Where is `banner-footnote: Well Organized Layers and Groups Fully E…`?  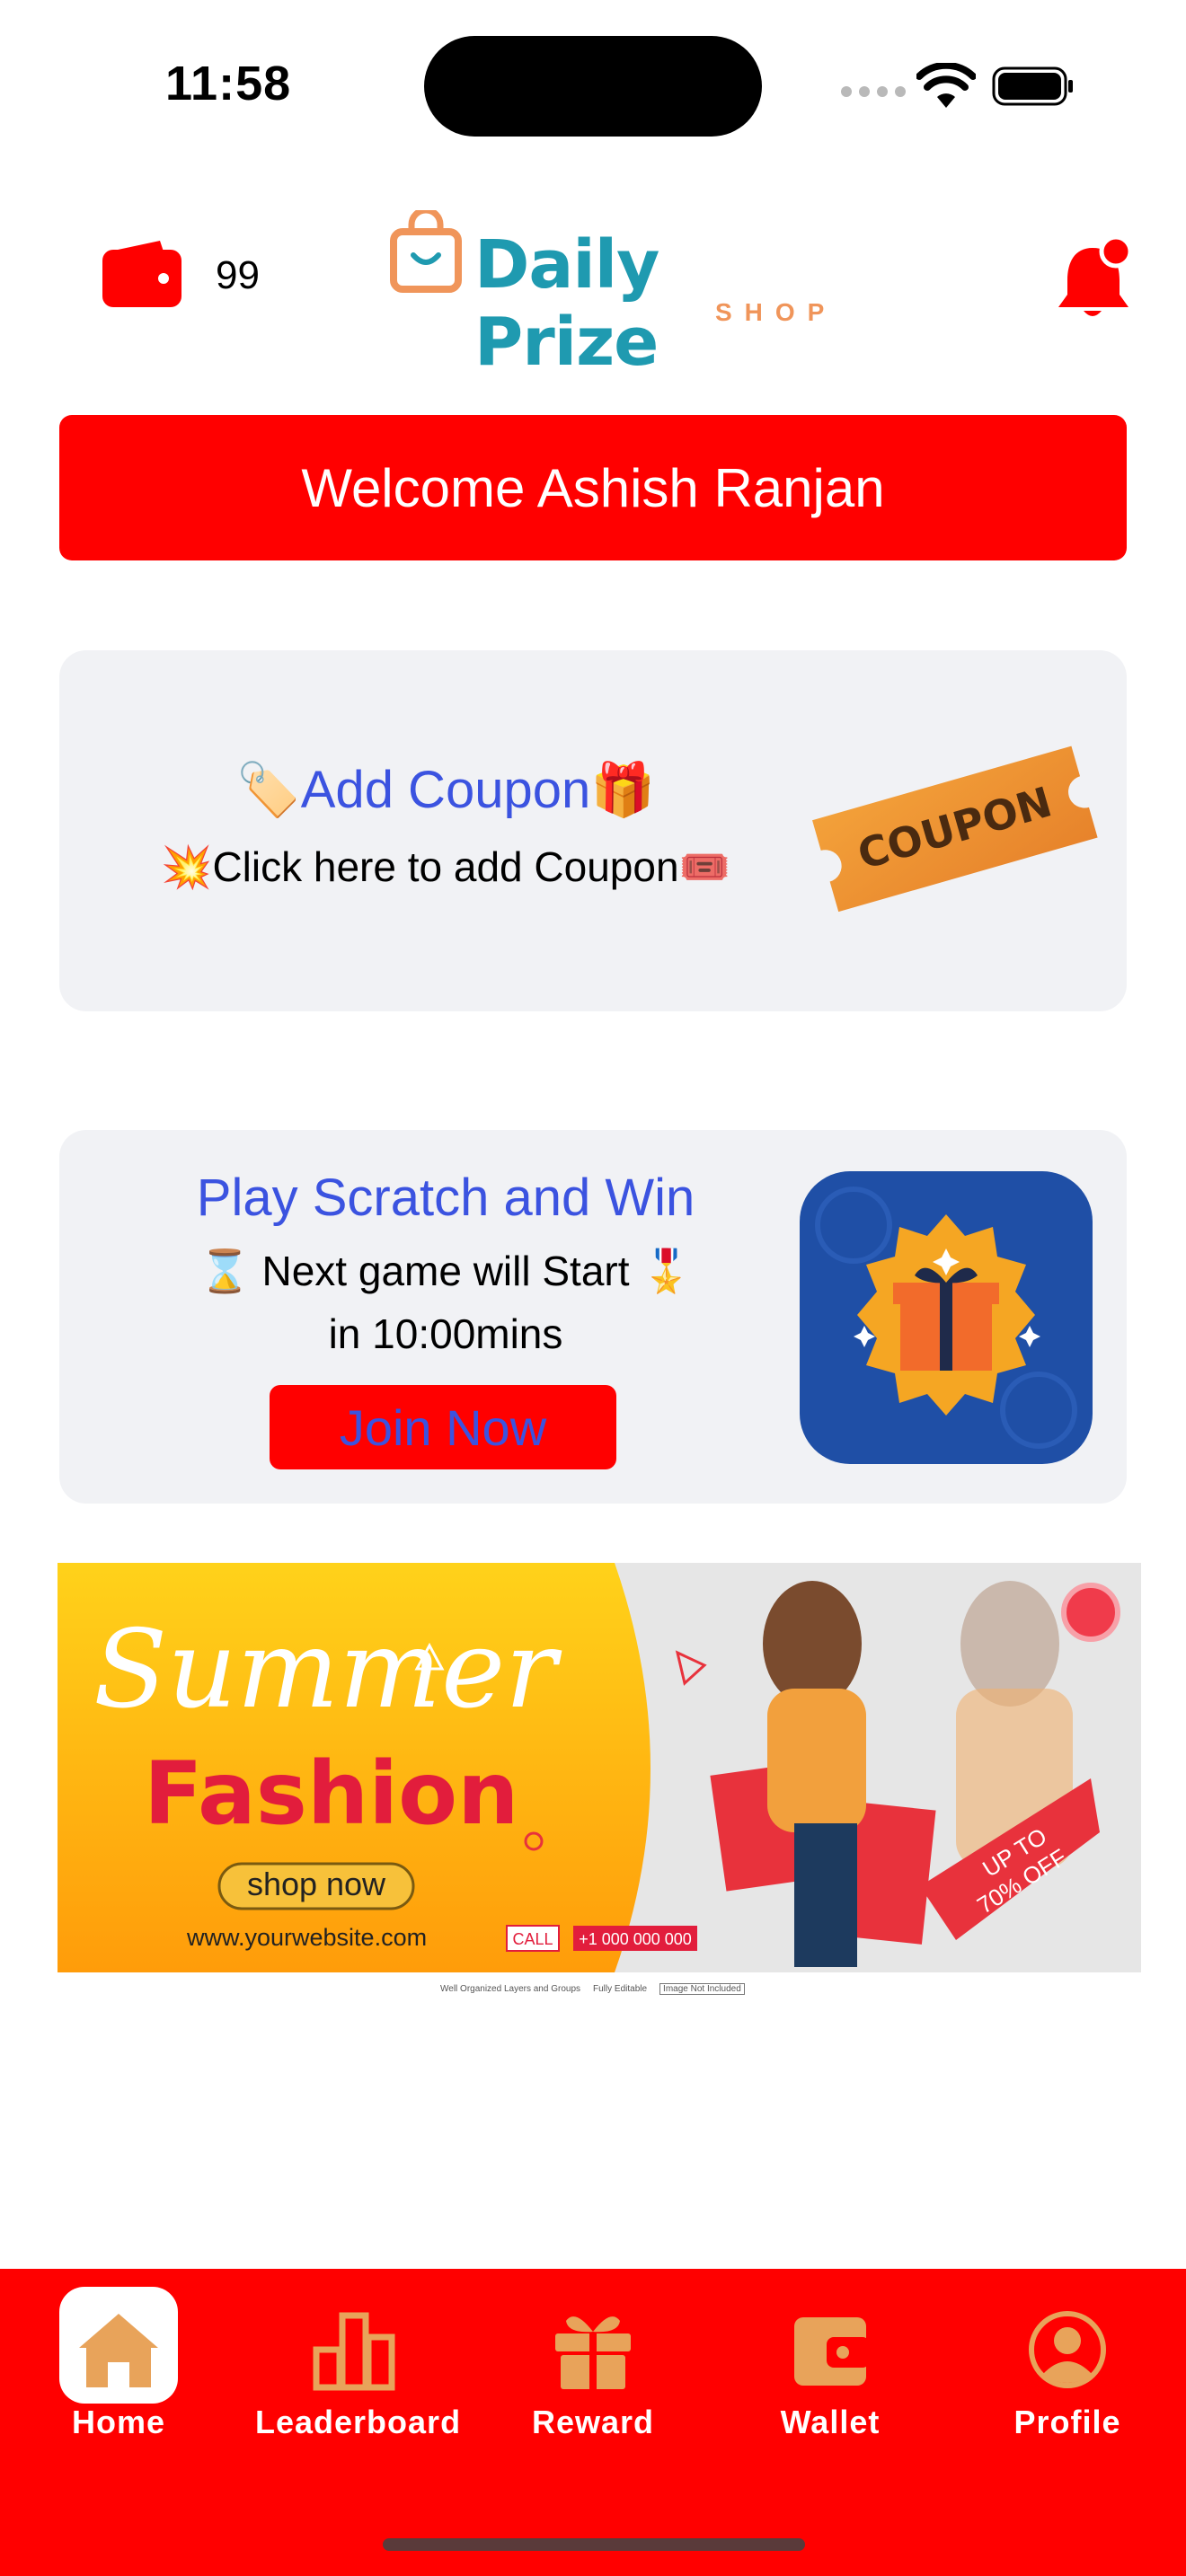 banner-footnote: Well Organized Layers and Groups Fully E… is located at coordinates (593, 1988).